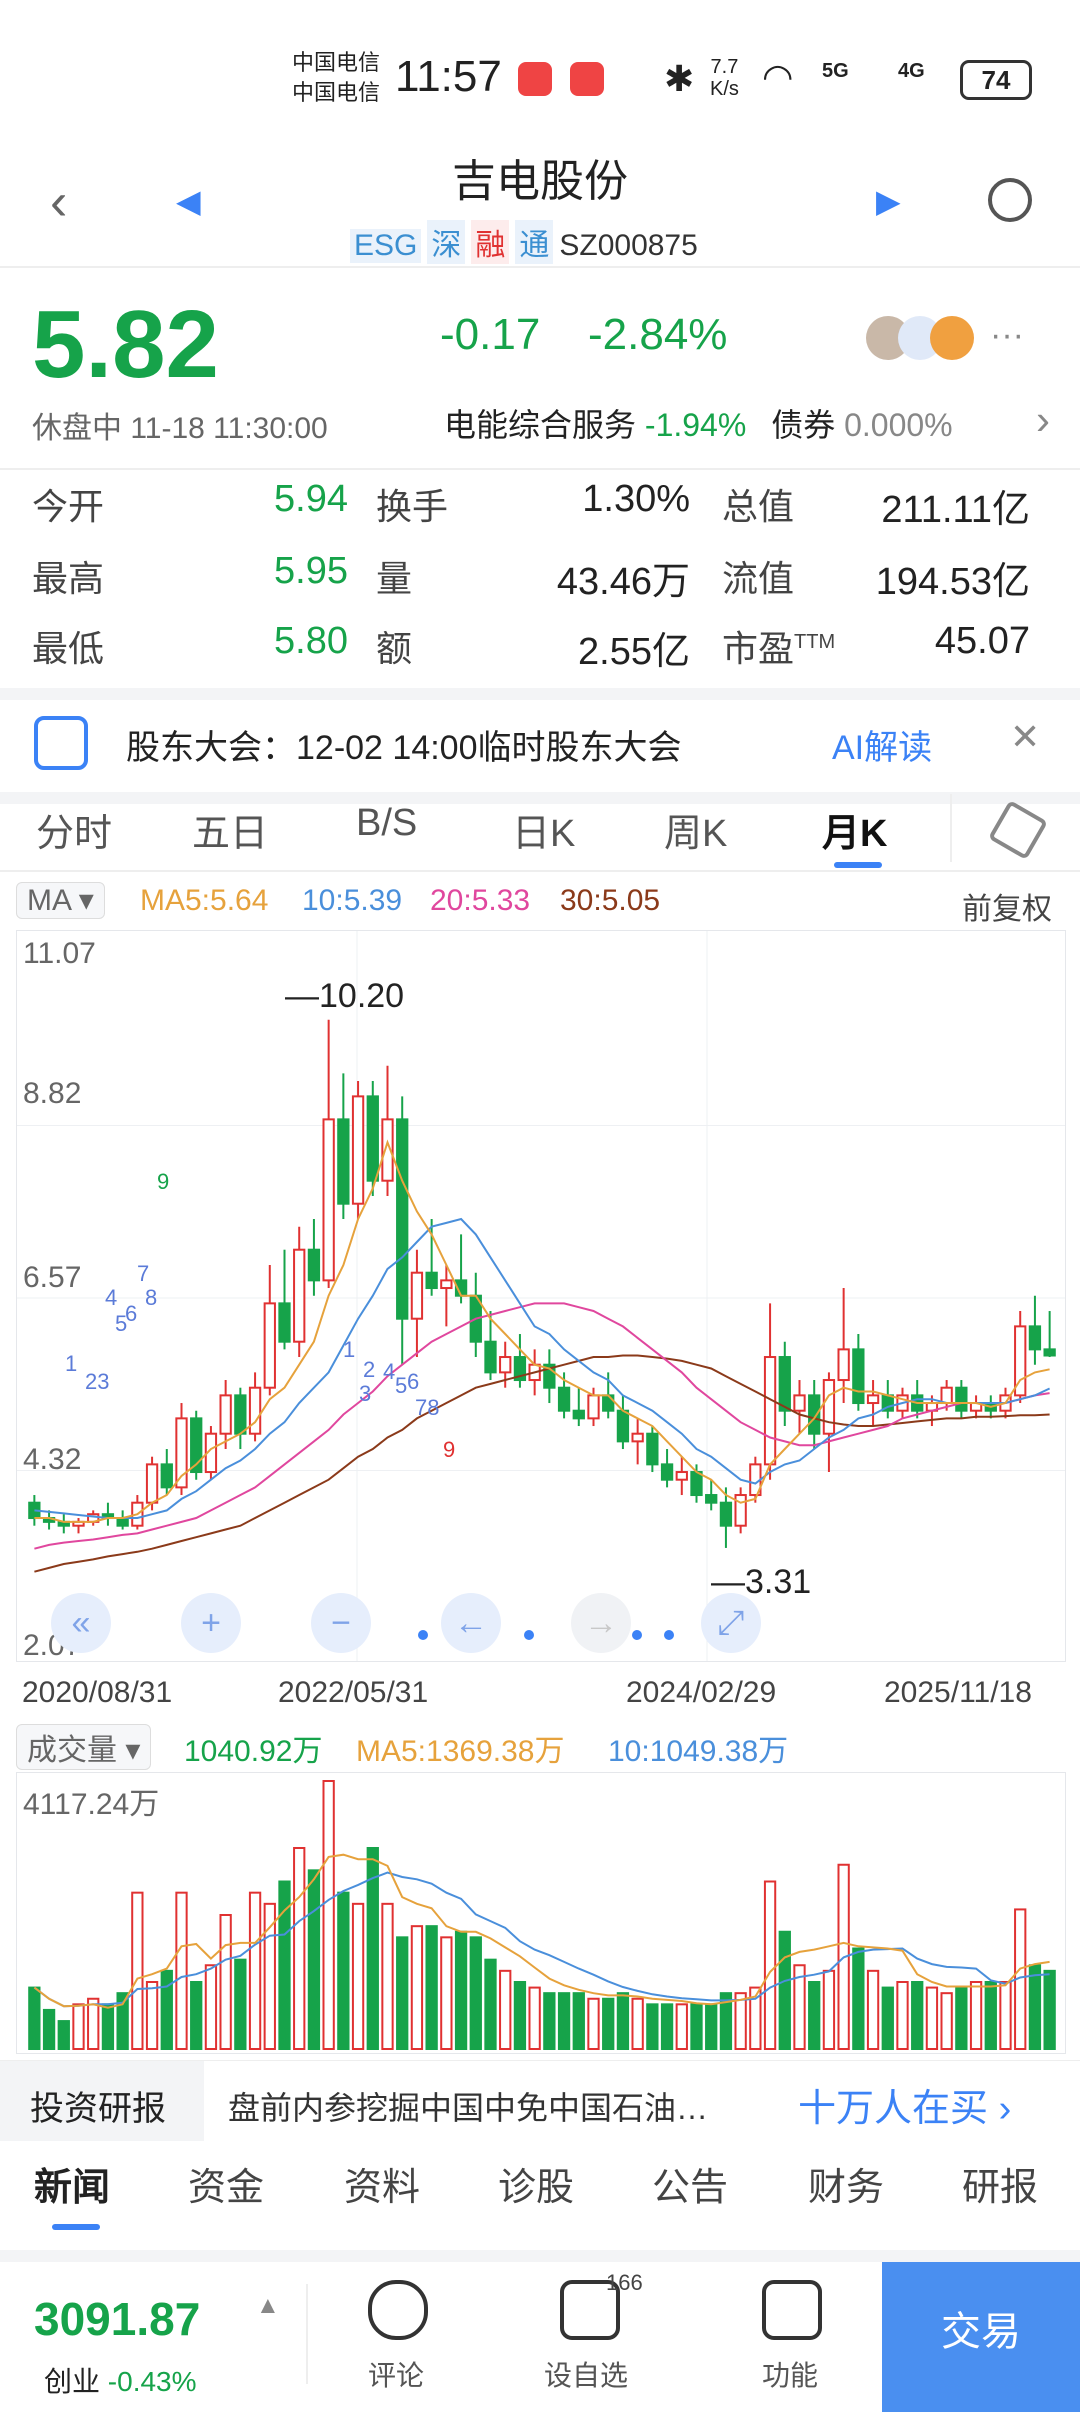  What do you see at coordinates (226, 2183) in the screenshot?
I see `tab-funds: 资金` at bounding box center [226, 2183].